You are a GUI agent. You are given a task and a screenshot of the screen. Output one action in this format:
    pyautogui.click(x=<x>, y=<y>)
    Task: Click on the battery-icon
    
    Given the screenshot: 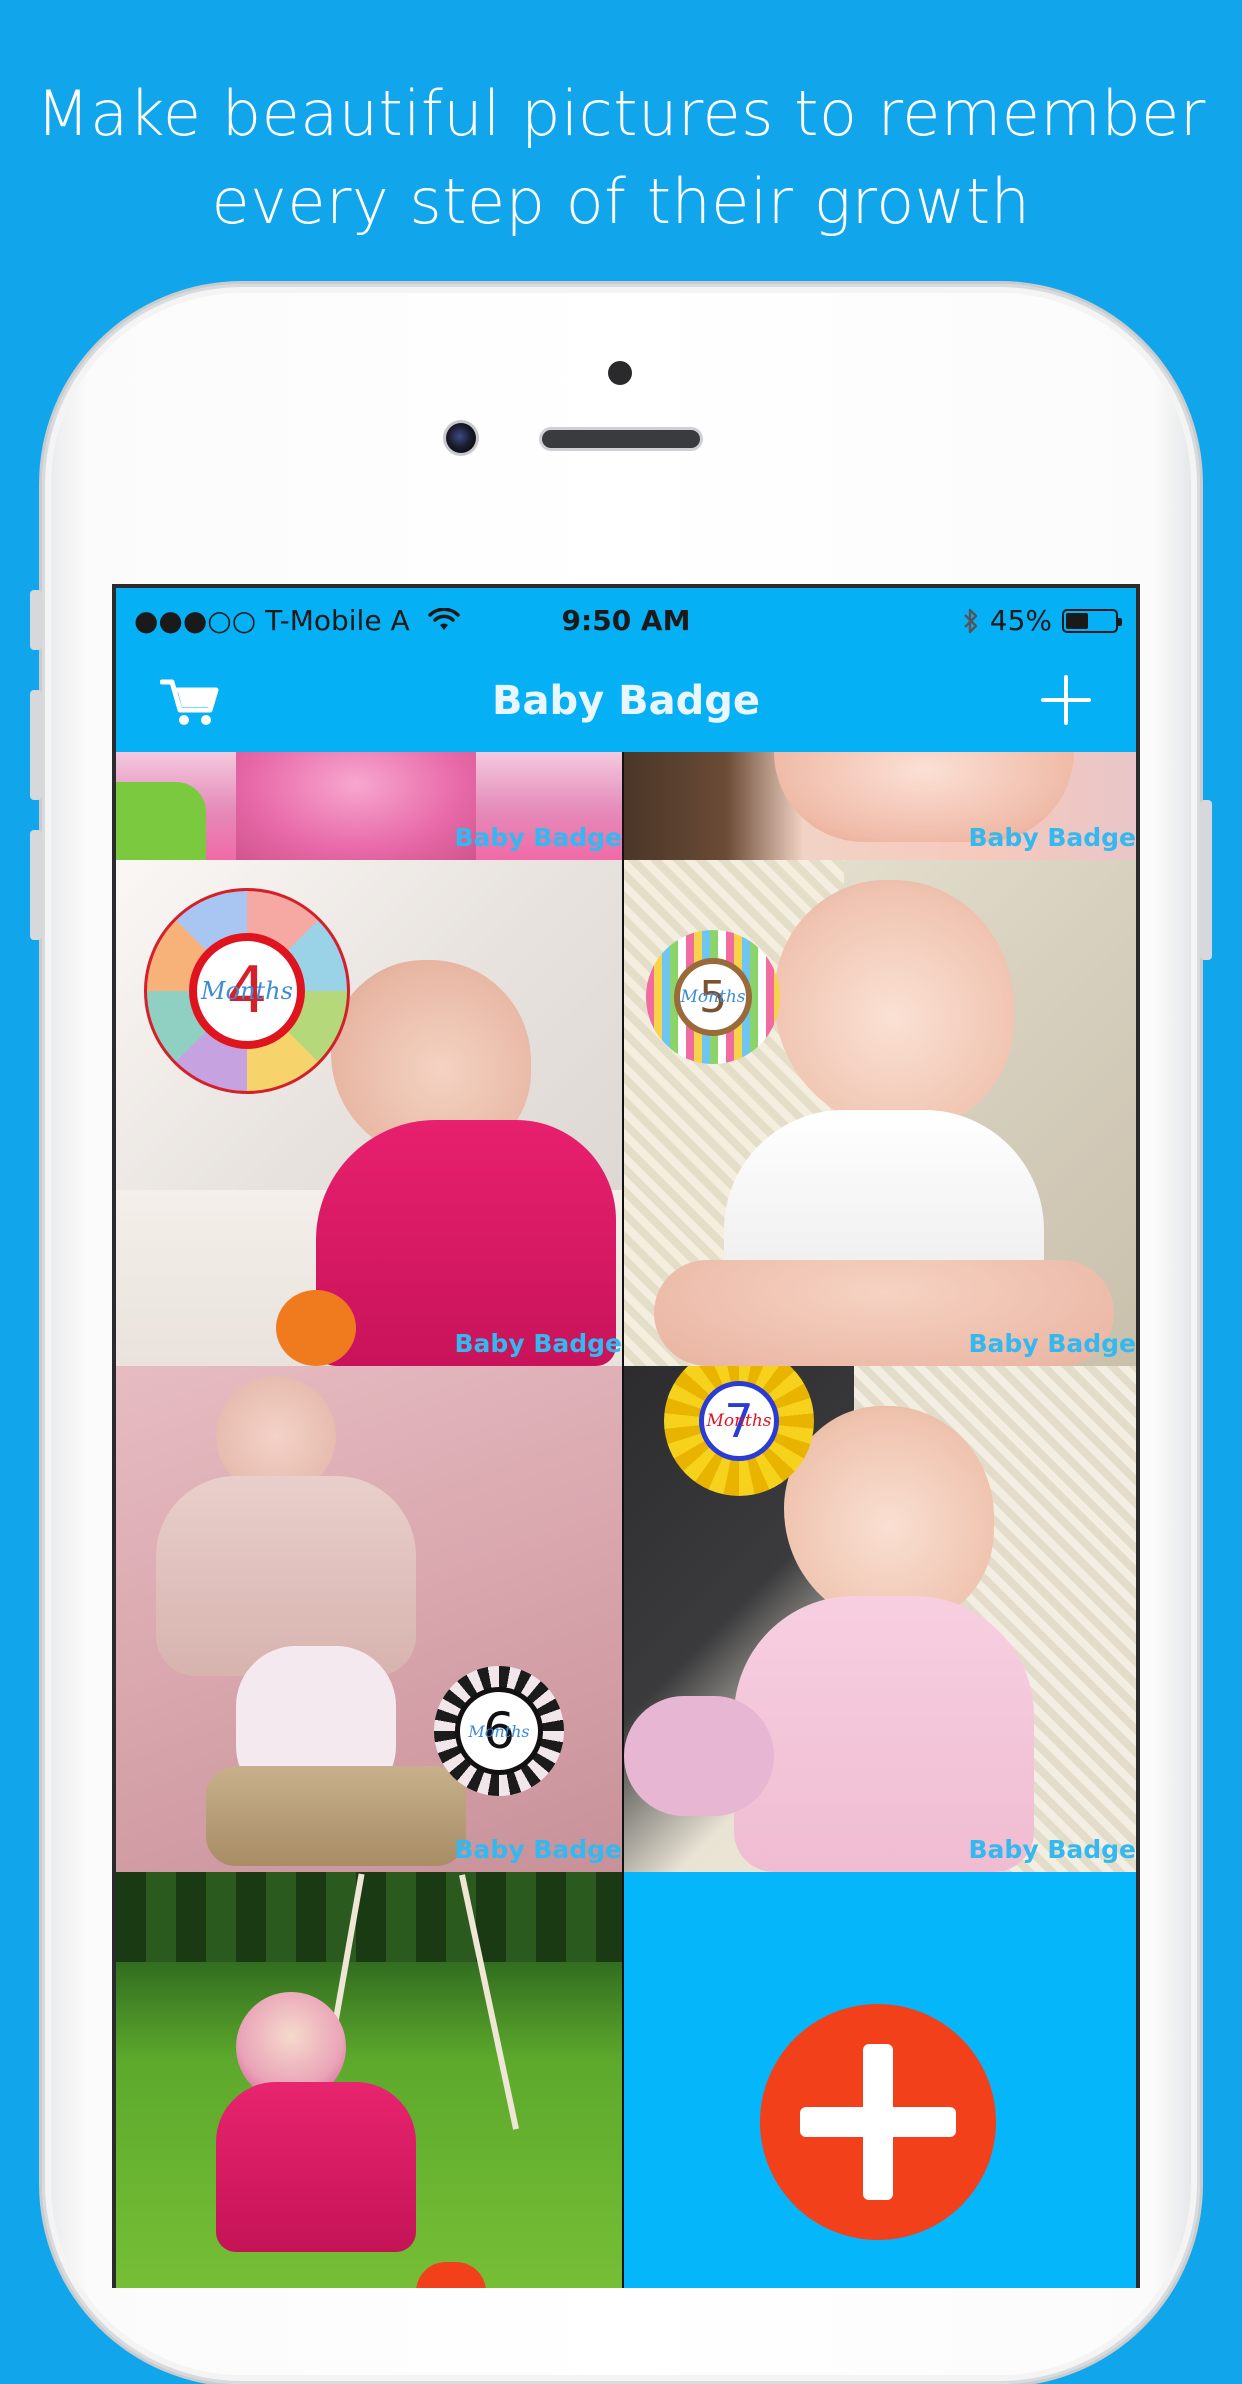 What is the action you would take?
    pyautogui.click(x=1092, y=620)
    